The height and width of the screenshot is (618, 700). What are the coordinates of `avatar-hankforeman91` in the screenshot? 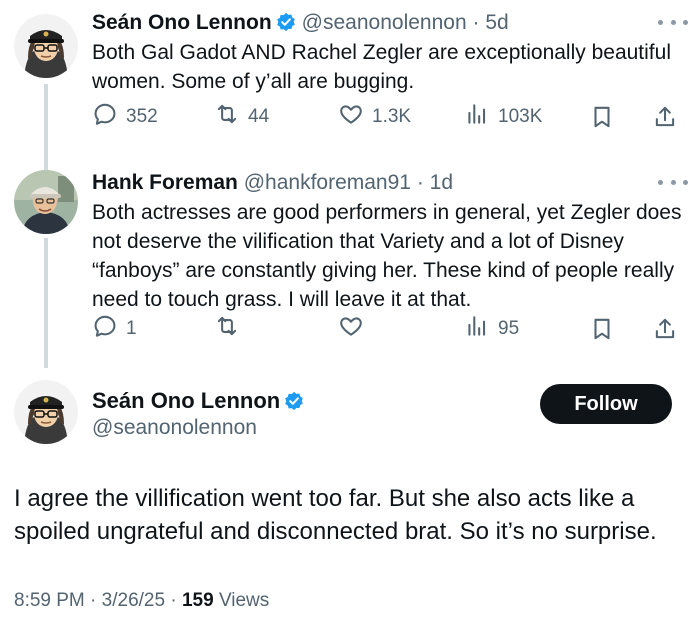 It's located at (46, 202).